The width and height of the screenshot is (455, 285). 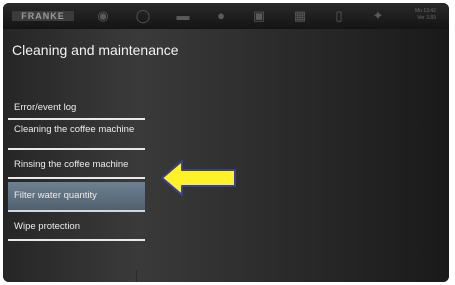 I want to click on drop-icon: ●, so click(x=221, y=16).